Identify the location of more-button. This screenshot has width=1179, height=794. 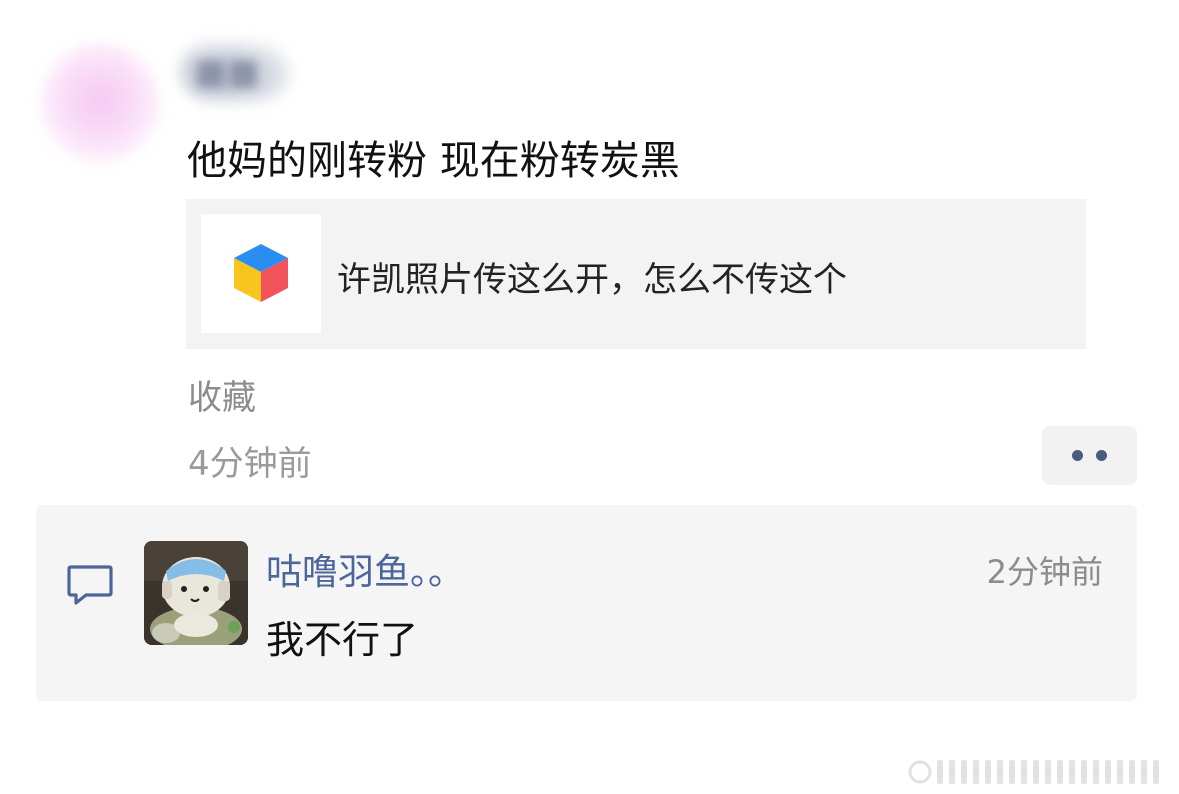
(1089, 455).